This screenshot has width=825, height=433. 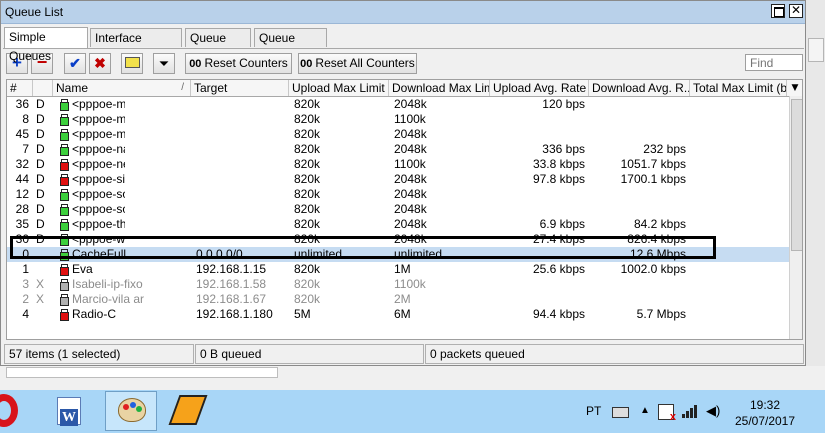 I want to click on reset-all-counters-icon: 00, so click(x=306, y=64).